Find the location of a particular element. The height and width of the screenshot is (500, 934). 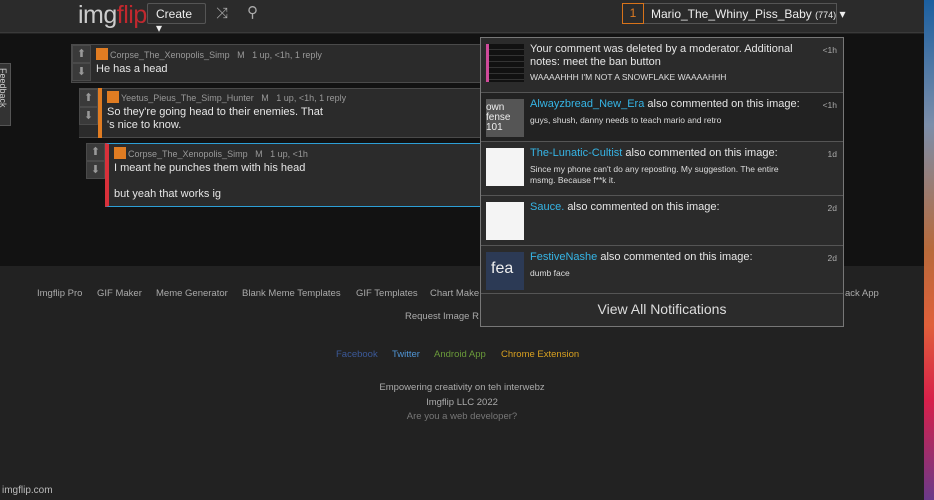

notification-text: WAAAAHHH I'M NOT A SNOWFLAKE WAAAAHHH is located at coordinates (628, 77).